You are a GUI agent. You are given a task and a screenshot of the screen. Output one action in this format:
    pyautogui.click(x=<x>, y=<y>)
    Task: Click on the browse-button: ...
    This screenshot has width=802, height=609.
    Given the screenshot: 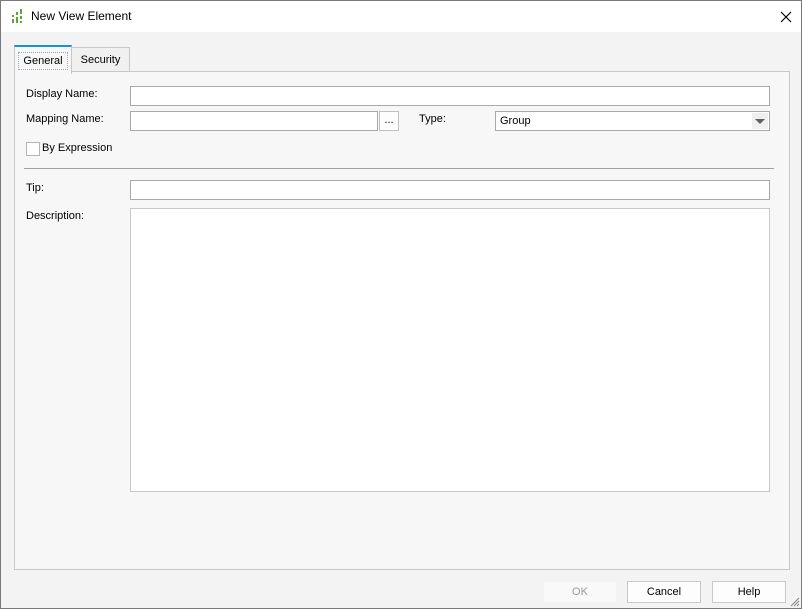 What is the action you would take?
    pyautogui.click(x=389, y=121)
    